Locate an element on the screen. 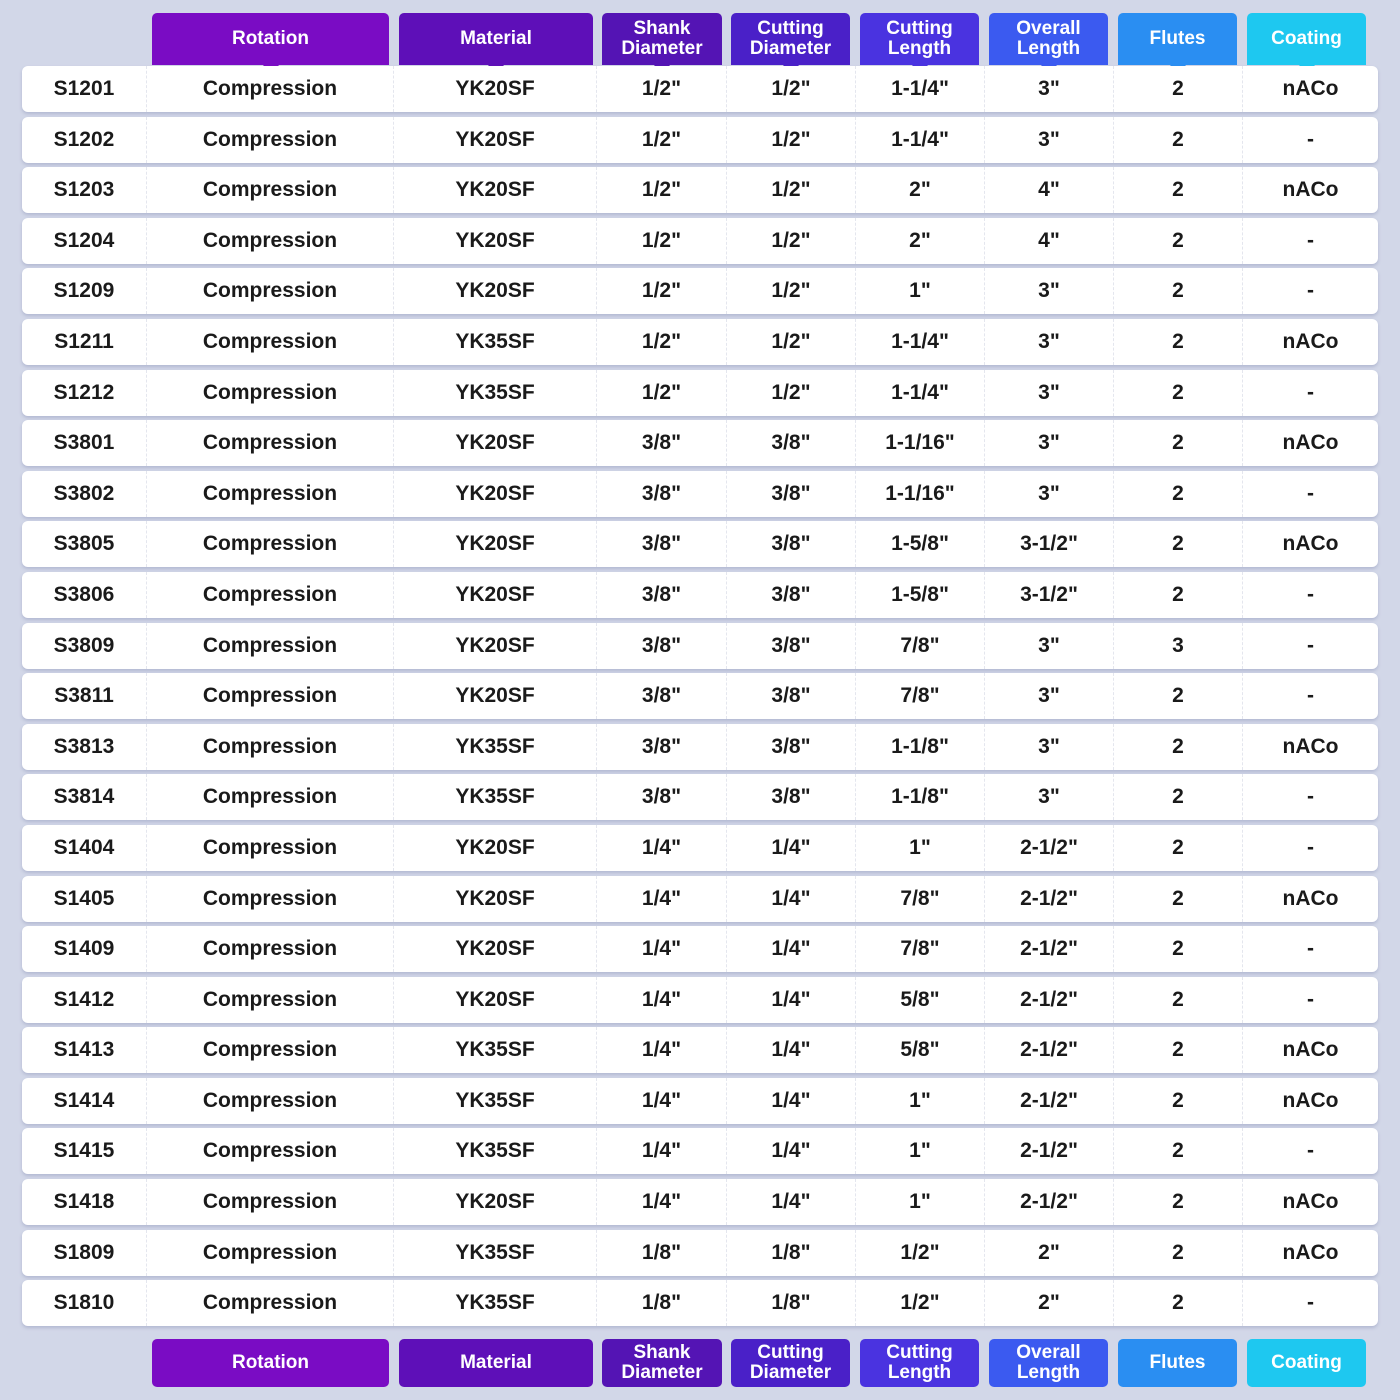 The image size is (1400, 1400). cell-cutting-length: 1-1/8" is located at coordinates (920, 746).